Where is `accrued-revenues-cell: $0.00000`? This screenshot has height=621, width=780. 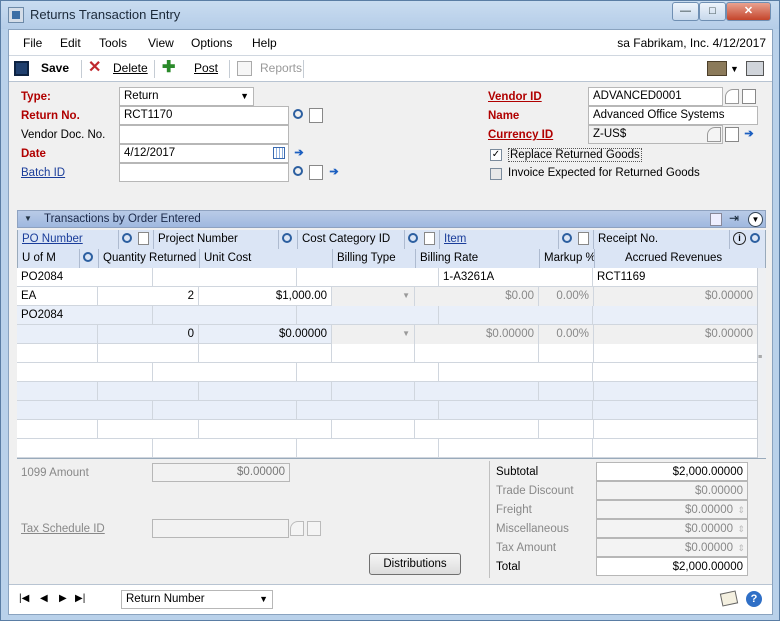
accrued-revenues-cell: $0.00000 is located at coordinates (675, 334).